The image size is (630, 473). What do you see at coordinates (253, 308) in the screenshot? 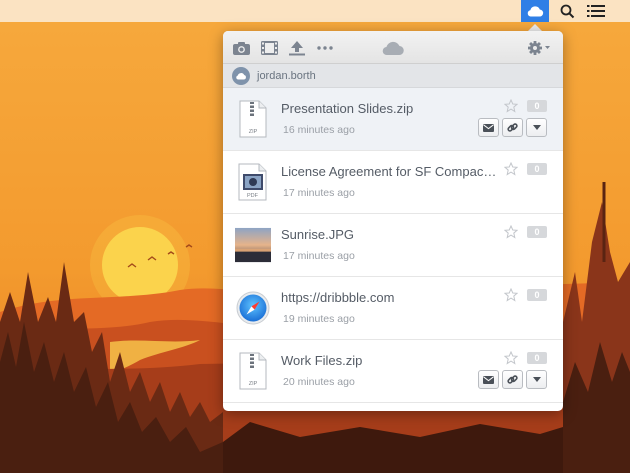
I see `safari-compass-icon` at bounding box center [253, 308].